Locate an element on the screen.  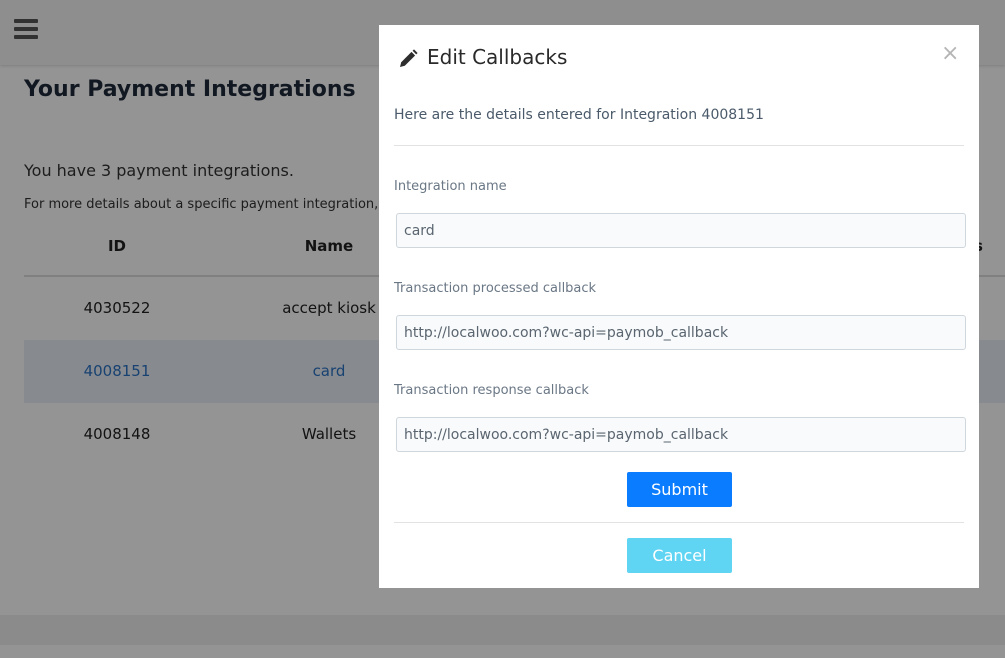
processed-callback-input is located at coordinates (681, 332).